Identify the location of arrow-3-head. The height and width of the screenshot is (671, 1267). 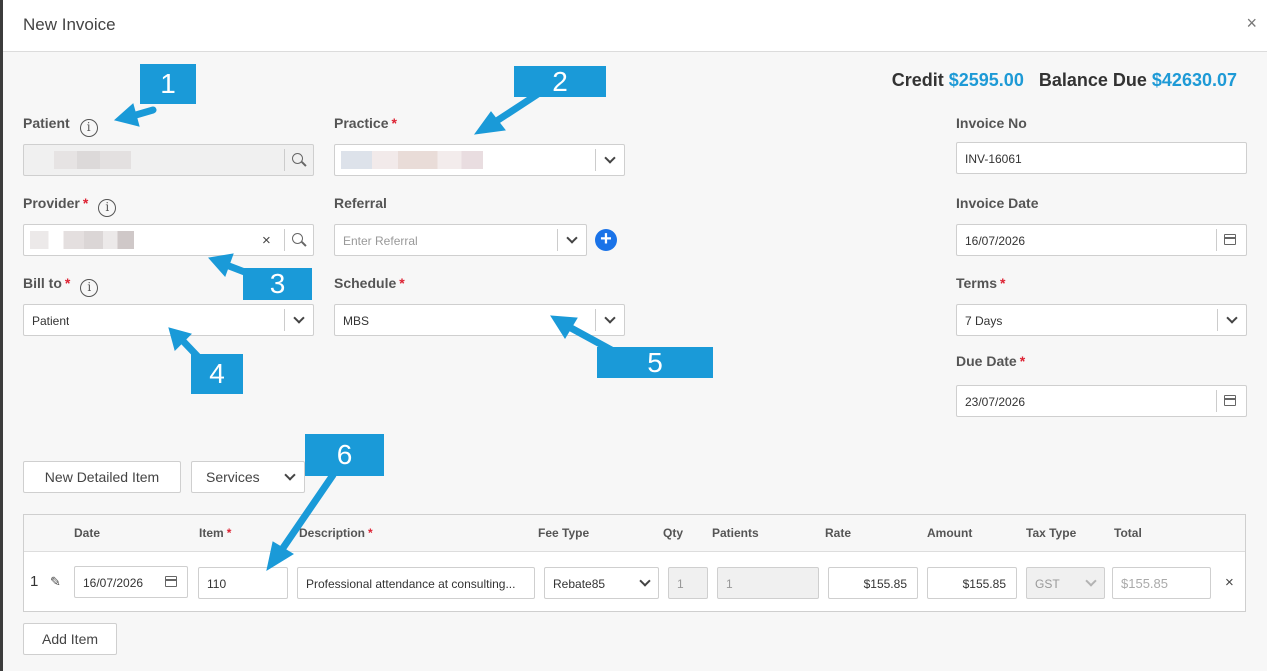
(221, 265).